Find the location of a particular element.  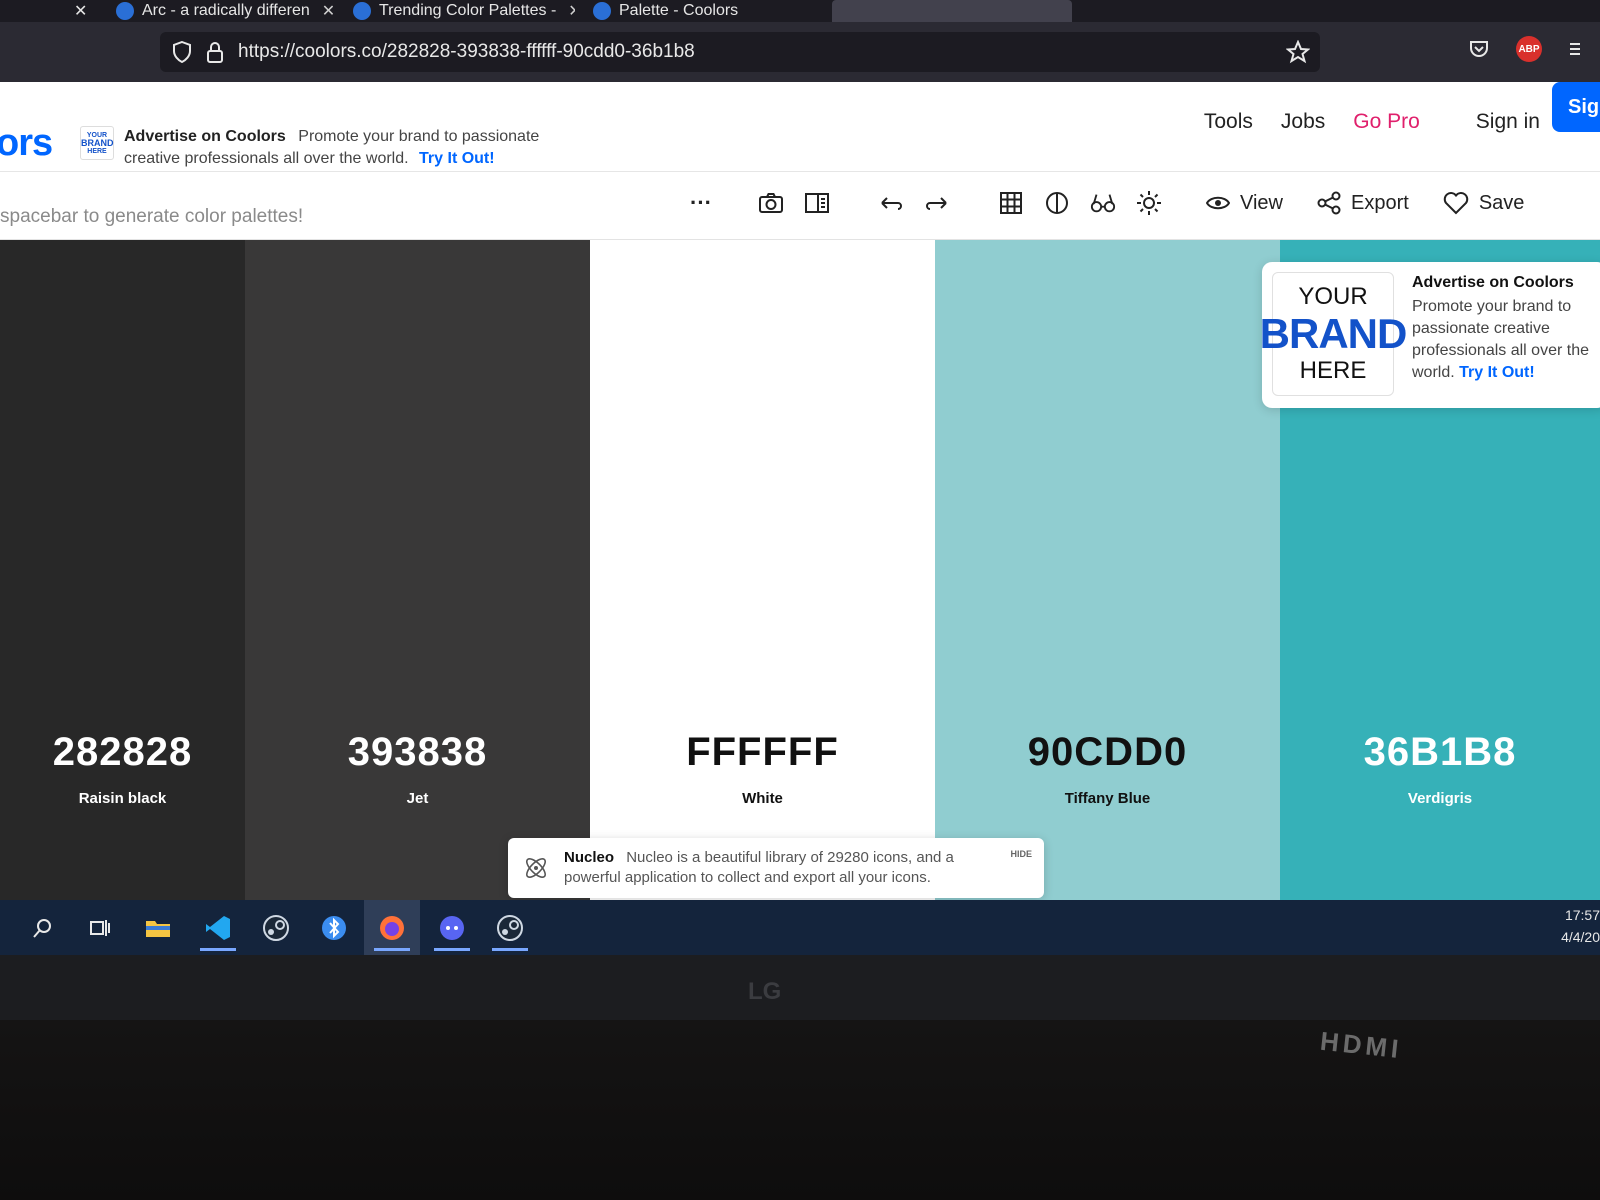

clock-time: 17:57 is located at coordinates (1582, 915).